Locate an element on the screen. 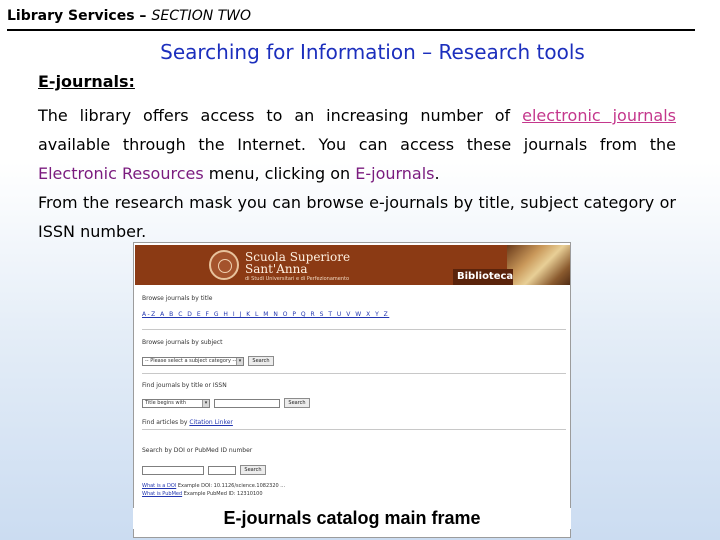  subject-select: -- Please select a subject category -- ▾ is located at coordinates (193, 361).